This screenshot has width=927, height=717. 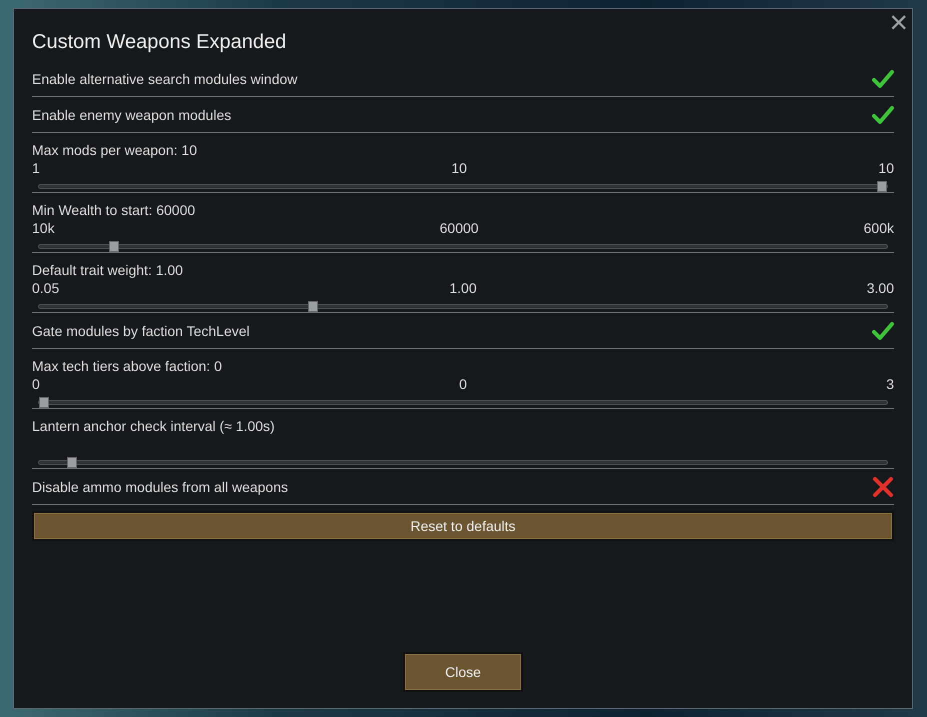 What do you see at coordinates (108, 270) in the screenshot?
I see `setting-label: Default trait weight: 1.00` at bounding box center [108, 270].